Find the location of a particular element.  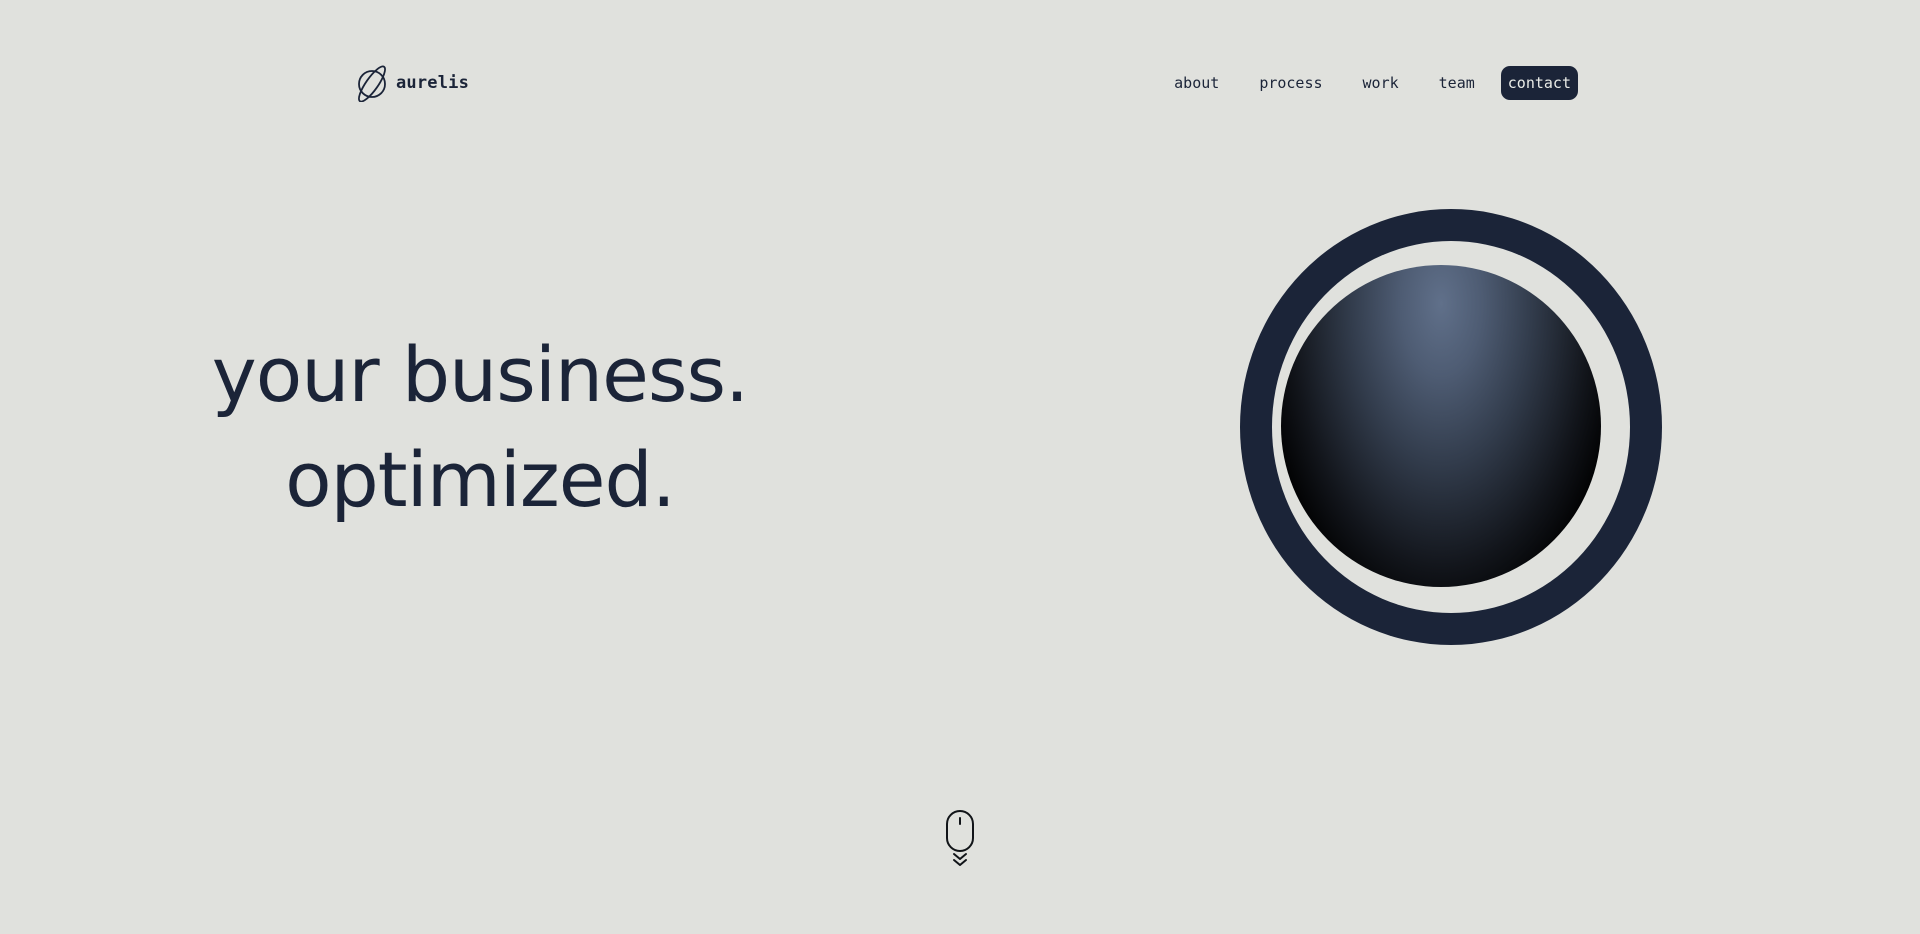

brand-logo-link: aurelis is located at coordinates (411, 83).